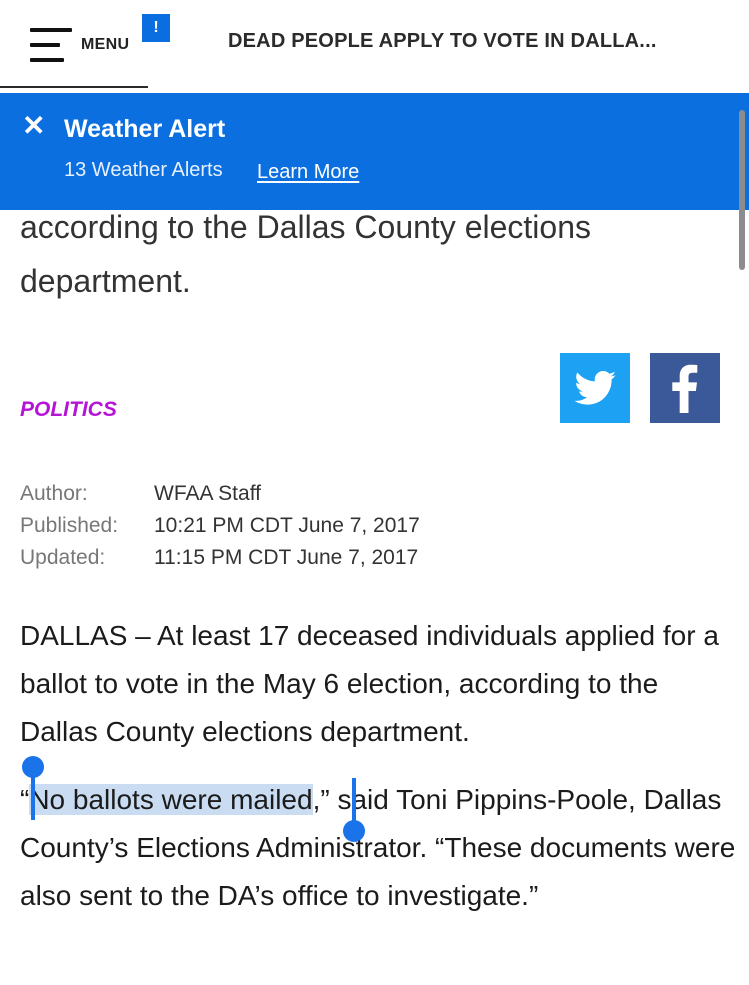 Image resolution: width=749 pixels, height=985 pixels. I want to click on meta-row-published: Published: 10:21 PM CDT June 7, 2017, so click(220, 526).